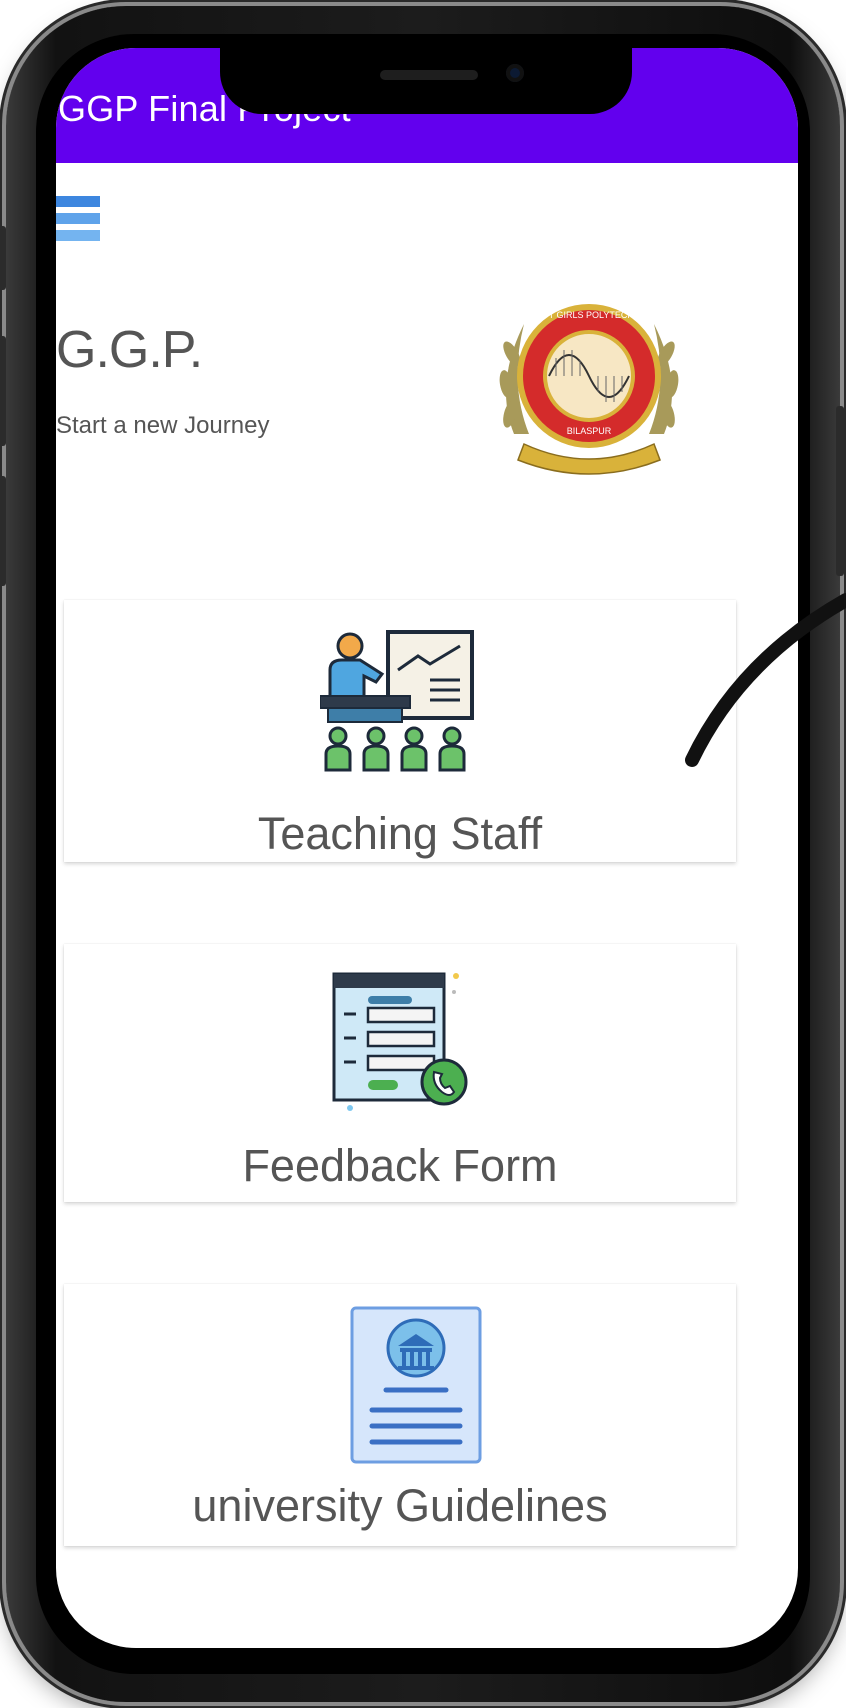  Describe the element at coordinates (429, 75) in the screenshot. I see `speaker-grille` at that location.